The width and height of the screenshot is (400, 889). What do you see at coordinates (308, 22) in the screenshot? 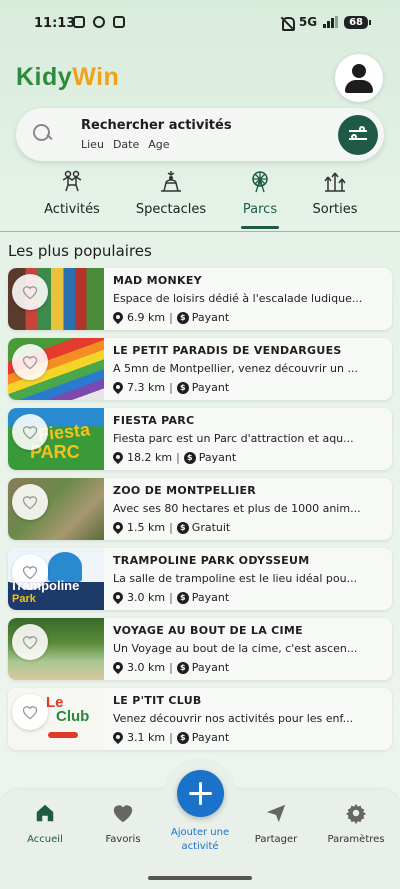
I see `network-type: 5G` at bounding box center [308, 22].